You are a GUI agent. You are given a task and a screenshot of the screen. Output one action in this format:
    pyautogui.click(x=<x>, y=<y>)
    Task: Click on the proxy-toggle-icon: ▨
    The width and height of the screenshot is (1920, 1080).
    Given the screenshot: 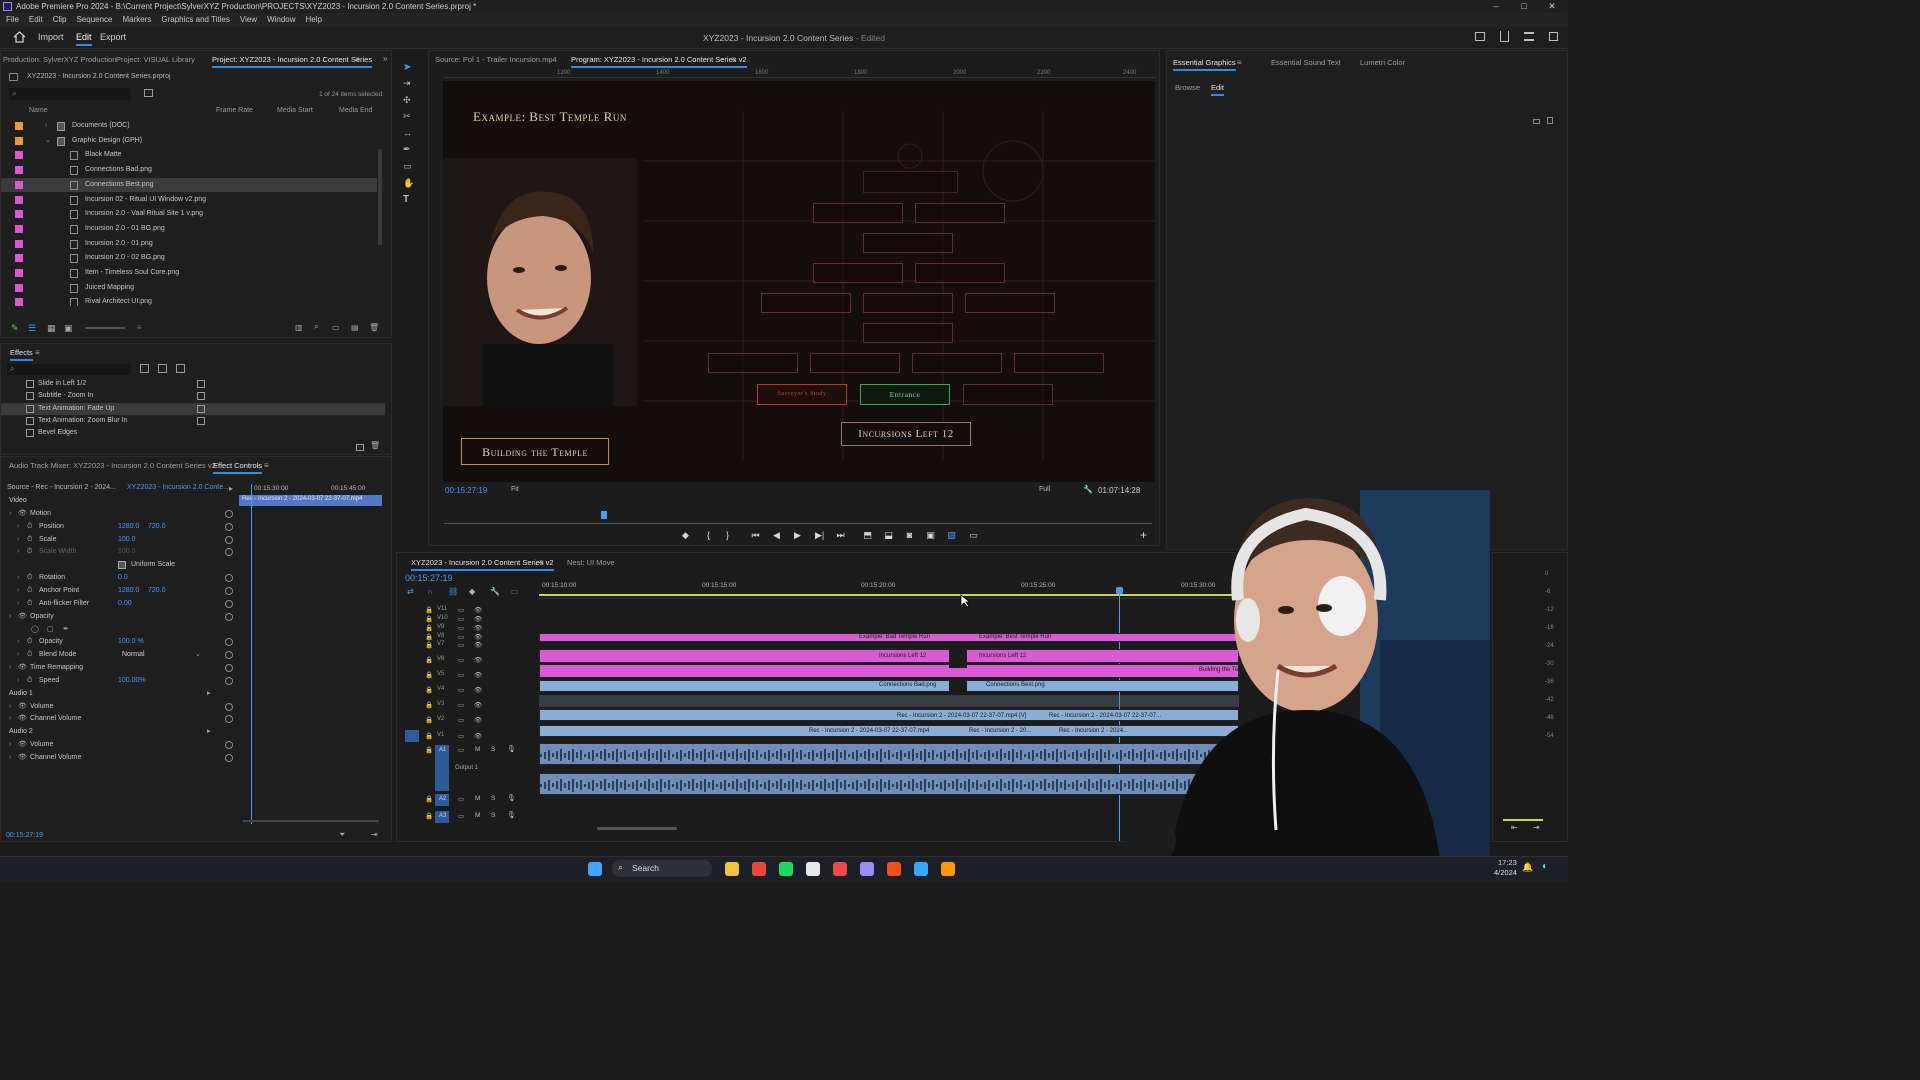 What is the action you would take?
    pyautogui.click(x=951, y=535)
    